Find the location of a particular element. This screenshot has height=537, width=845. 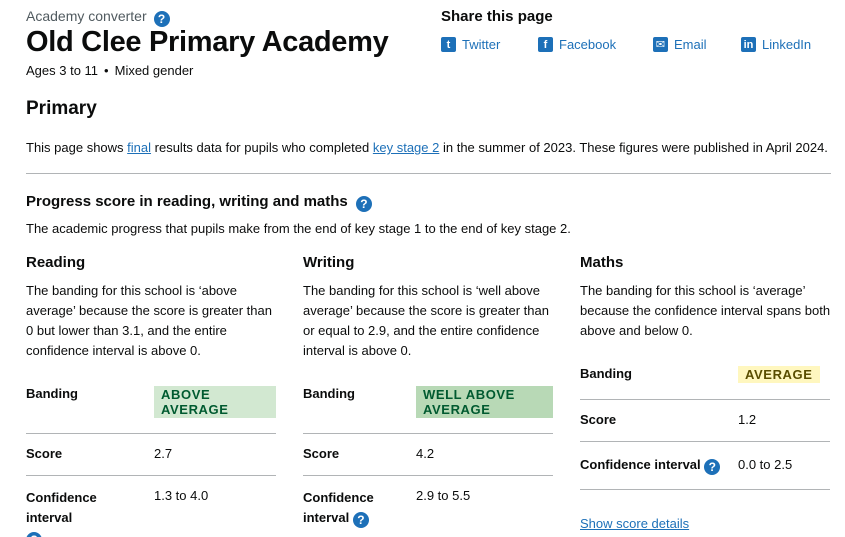

maths-banding-tag: Average is located at coordinates (779, 374).